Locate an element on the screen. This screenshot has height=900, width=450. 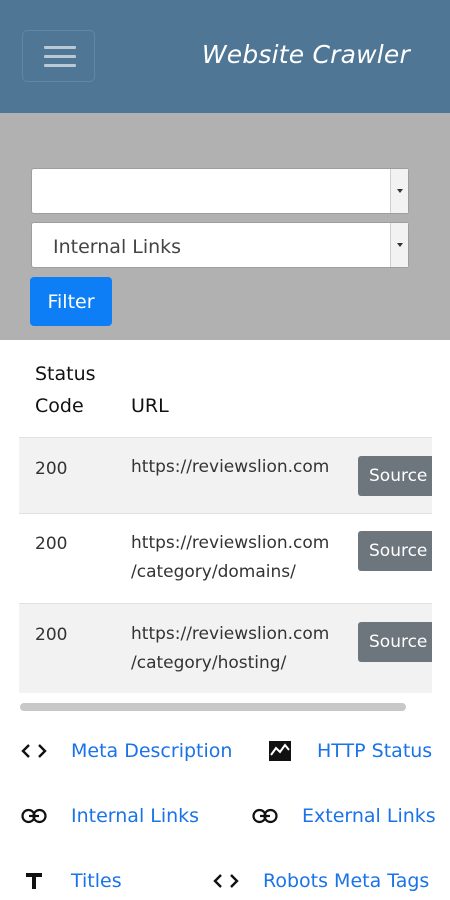
chart-icon is located at coordinates (280, 751).